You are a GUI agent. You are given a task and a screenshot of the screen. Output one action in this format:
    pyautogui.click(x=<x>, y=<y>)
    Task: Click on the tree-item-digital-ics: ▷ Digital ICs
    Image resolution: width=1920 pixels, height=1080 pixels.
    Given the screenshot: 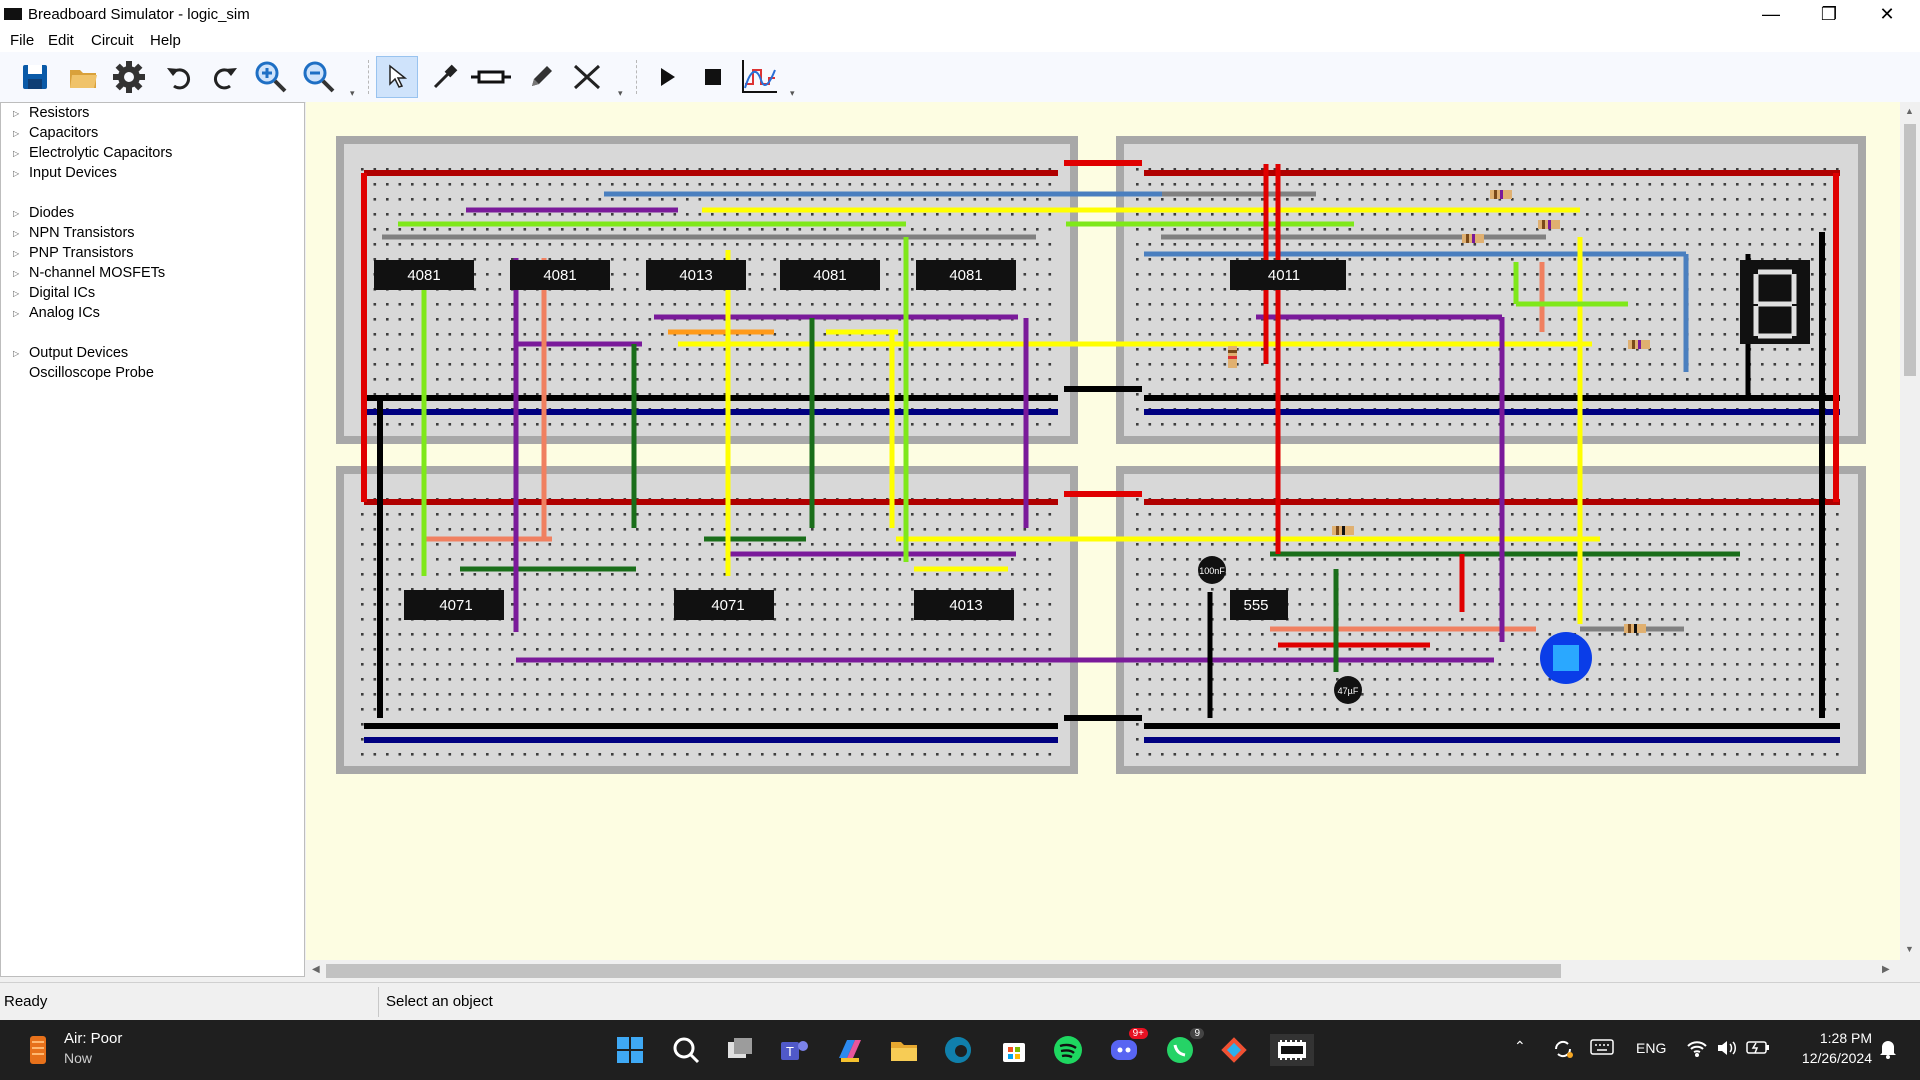 What is the action you would take?
    pyautogui.click(x=48, y=293)
    